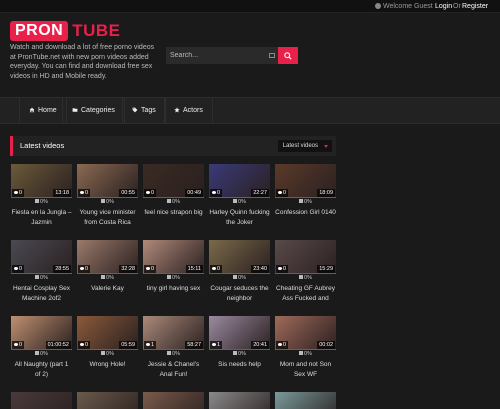  What do you see at coordinates (173, 213) in the screenshot?
I see `video-title: feel nice strapon big` at bounding box center [173, 213].